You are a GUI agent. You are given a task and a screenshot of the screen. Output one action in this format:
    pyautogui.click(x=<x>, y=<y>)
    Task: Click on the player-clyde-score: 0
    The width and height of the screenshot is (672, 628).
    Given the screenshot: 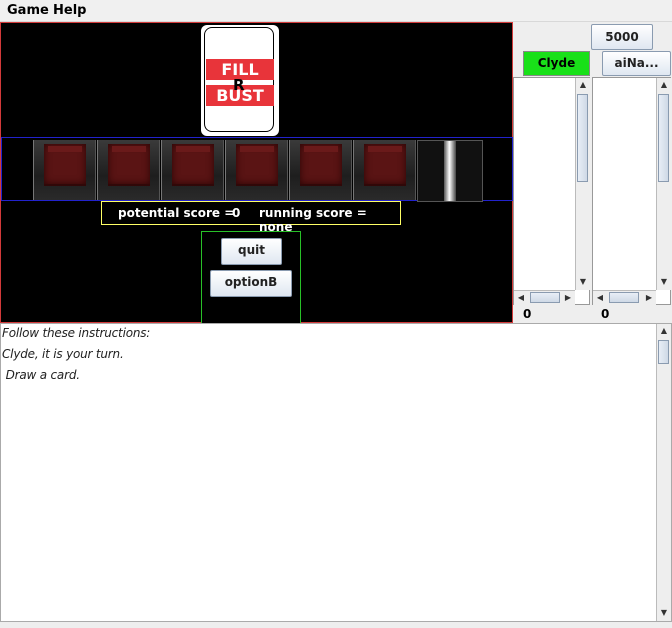 What is the action you would take?
    pyautogui.click(x=527, y=314)
    